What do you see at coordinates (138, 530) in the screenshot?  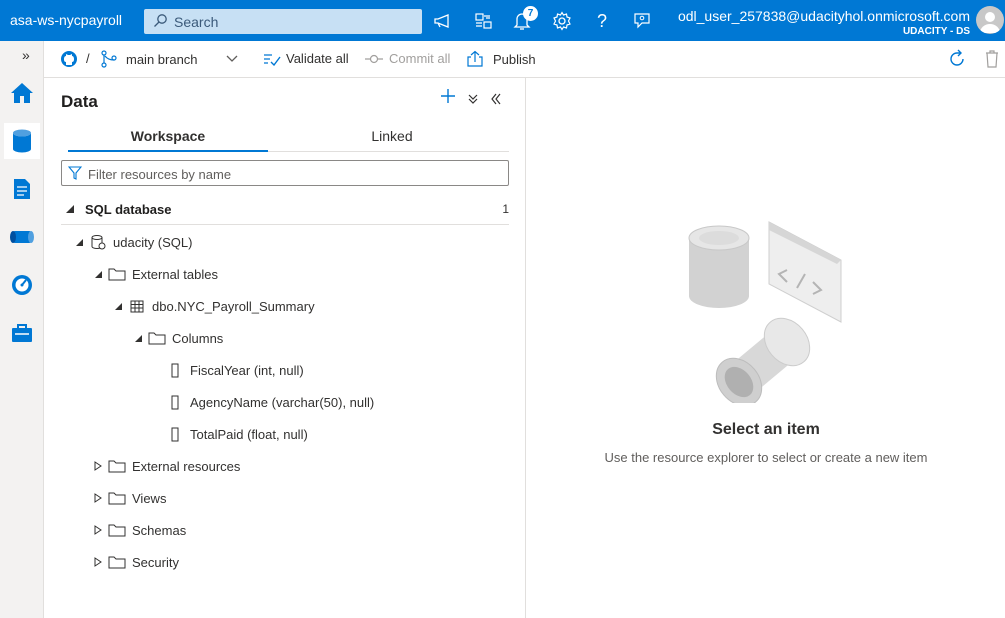 I see `tree-node-schemas: Schemas` at bounding box center [138, 530].